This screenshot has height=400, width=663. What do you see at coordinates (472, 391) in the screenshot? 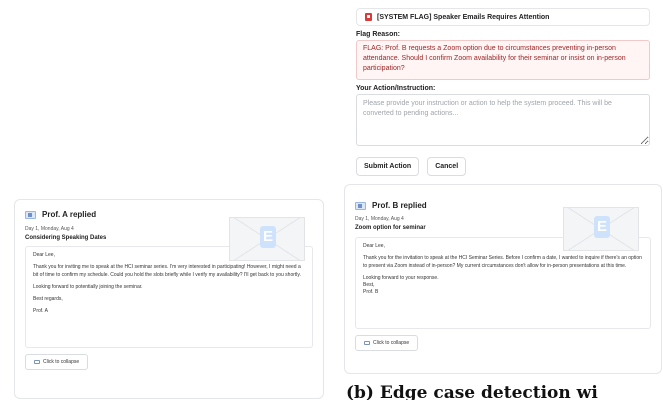
I see `figure-caption: (b) Edge case detection wi` at bounding box center [472, 391].